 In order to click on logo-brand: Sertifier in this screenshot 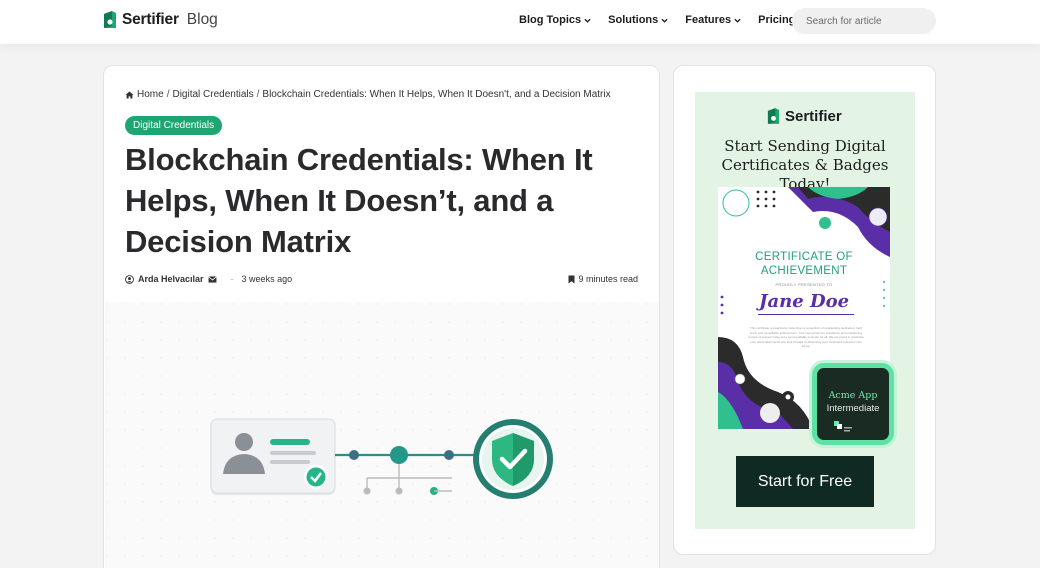, I will do `click(150, 19)`.